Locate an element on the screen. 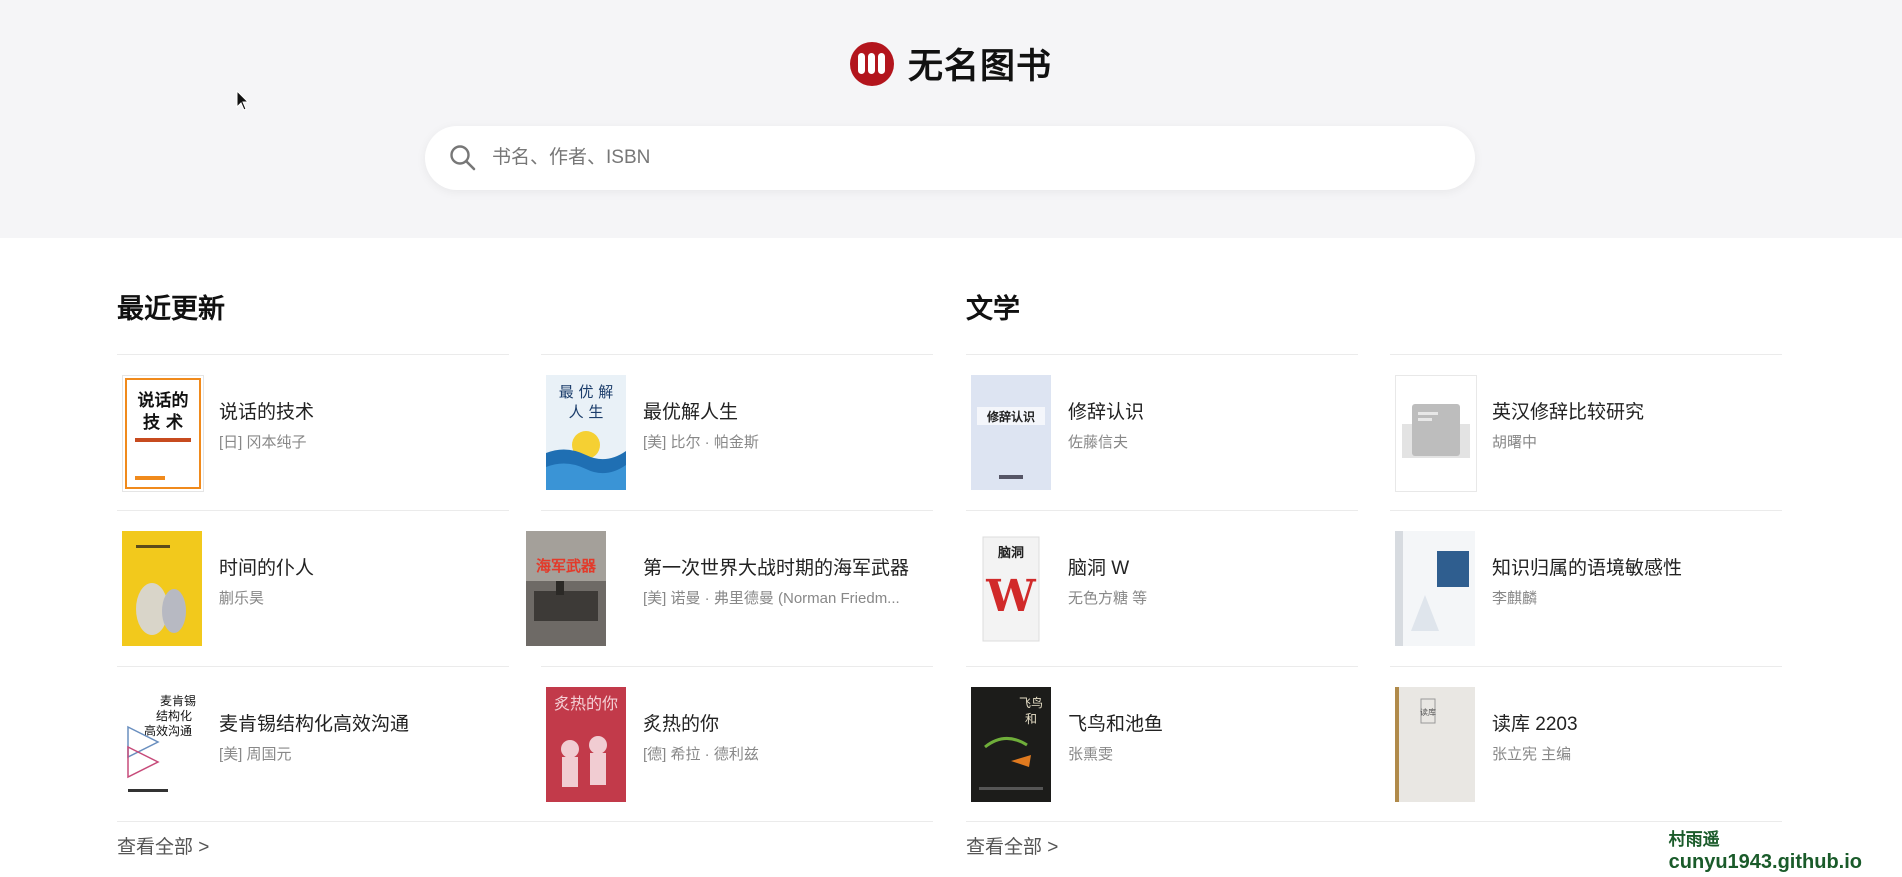  svg-text: 修辞认识 is located at coordinates (1010, 416).